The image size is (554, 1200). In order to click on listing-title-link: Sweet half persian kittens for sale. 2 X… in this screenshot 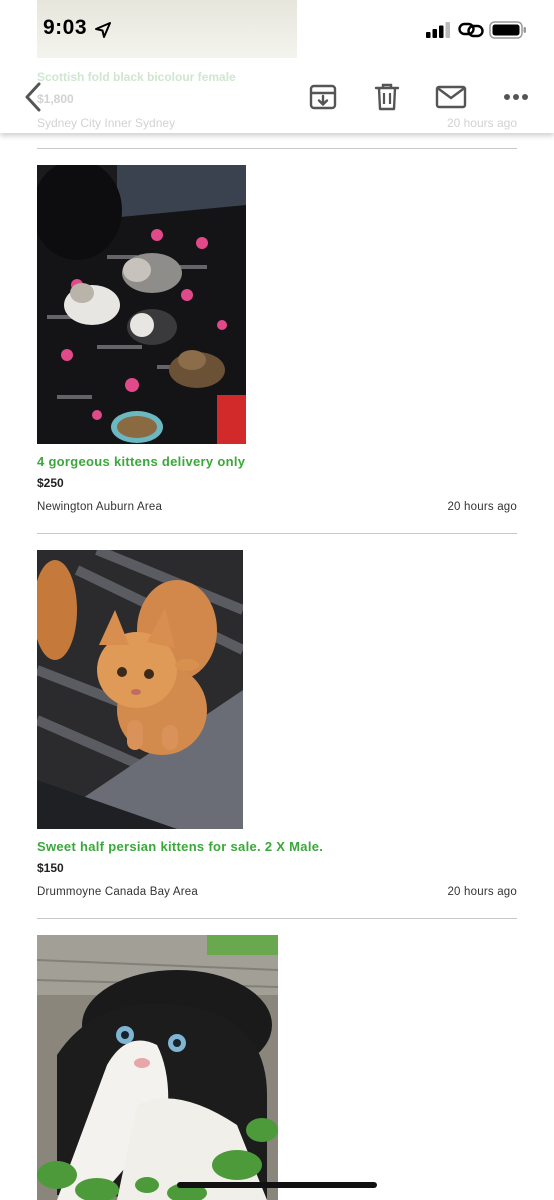, I will do `click(180, 846)`.